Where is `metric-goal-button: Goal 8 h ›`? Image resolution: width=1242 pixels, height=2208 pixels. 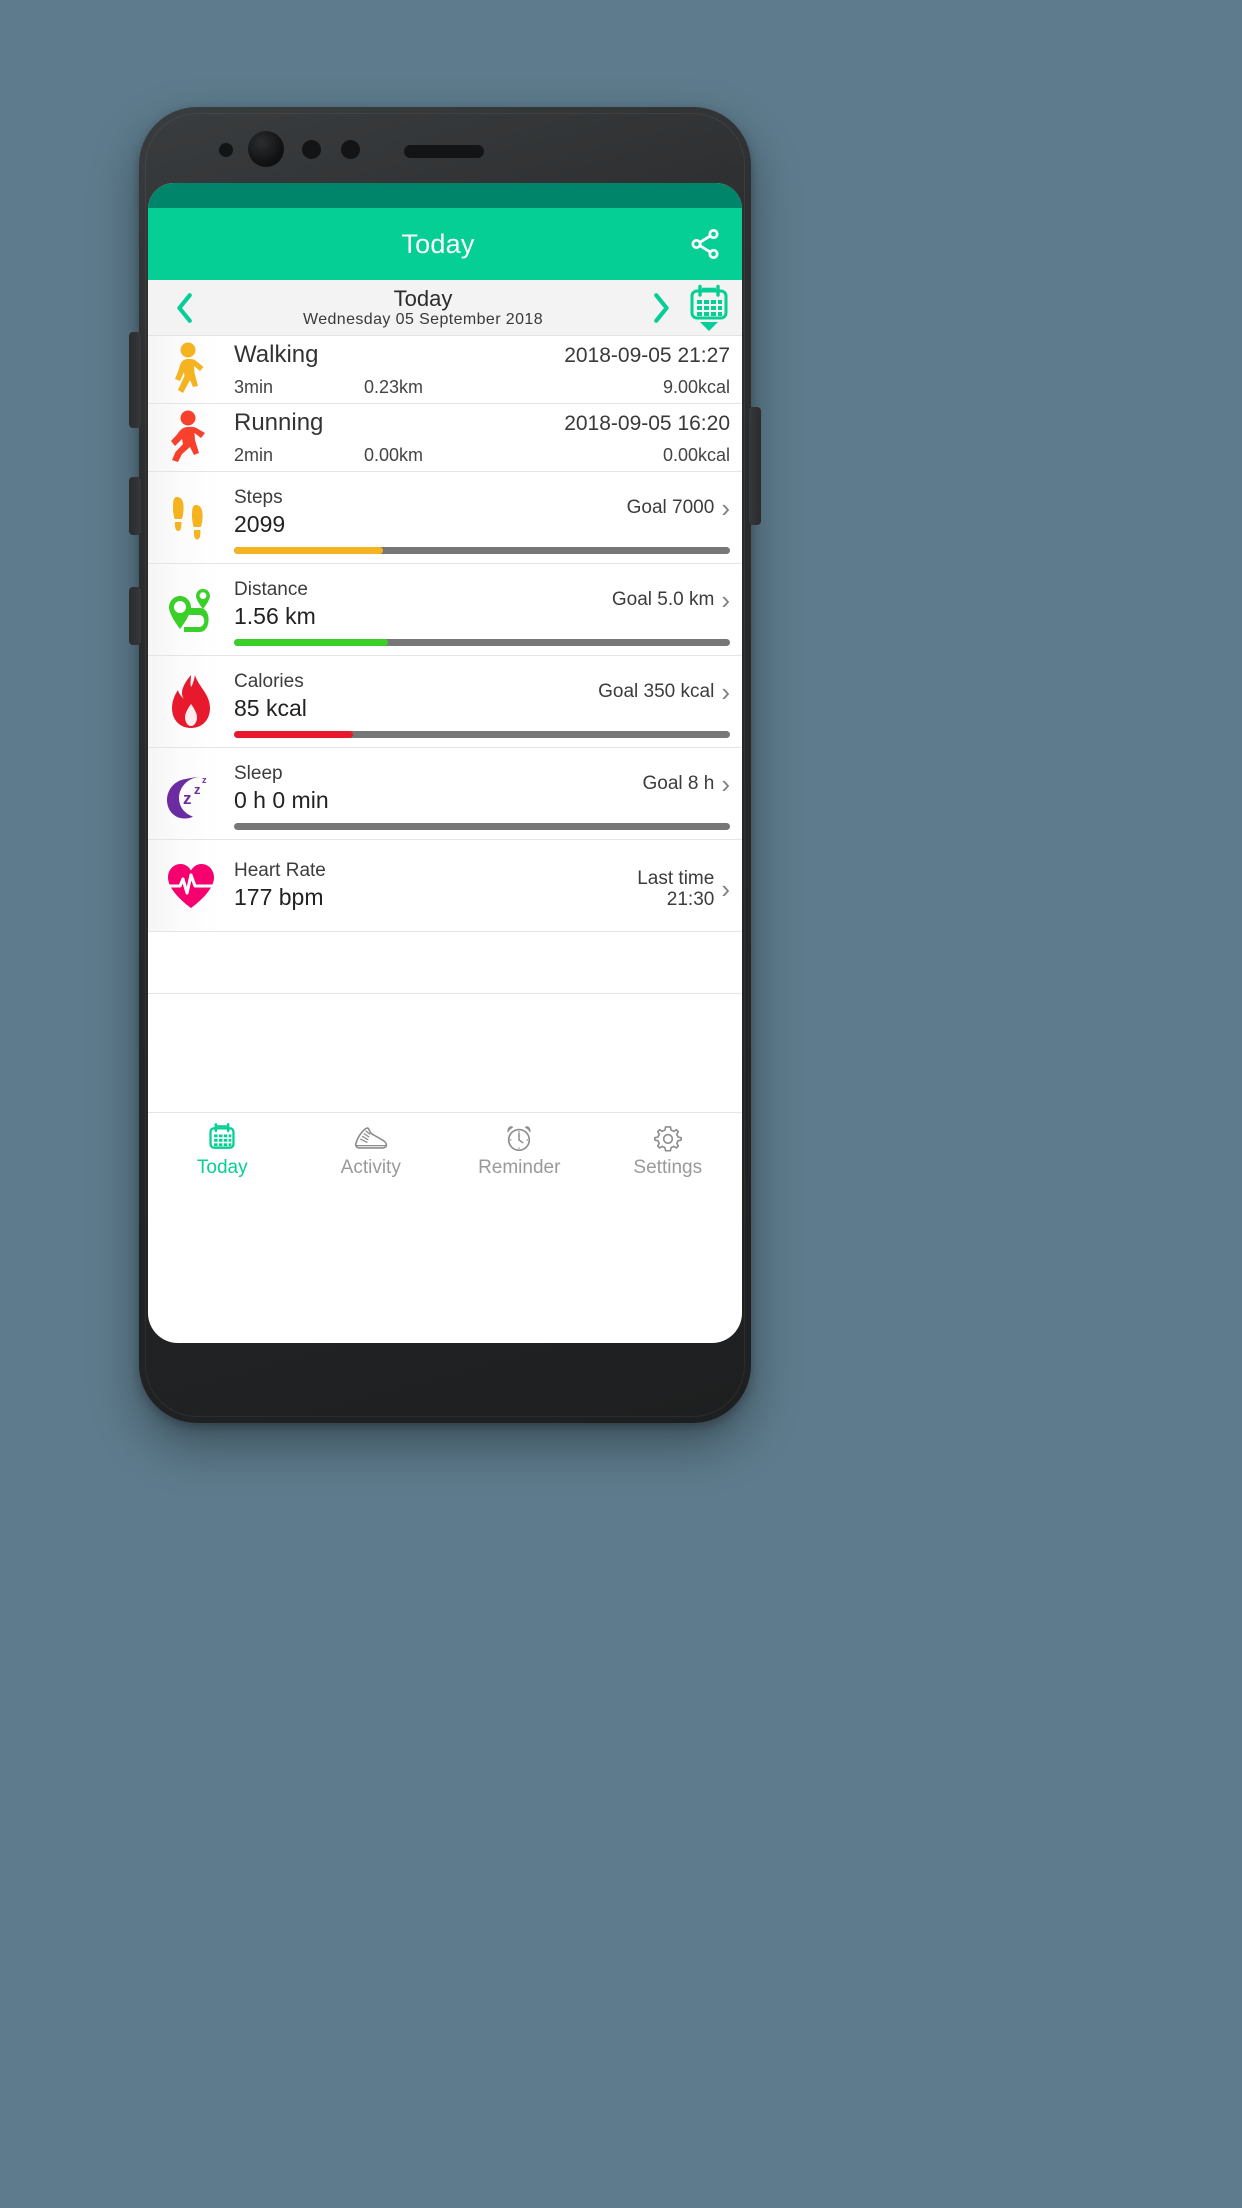
metric-goal-button: Goal 8 h › is located at coordinates (687, 780).